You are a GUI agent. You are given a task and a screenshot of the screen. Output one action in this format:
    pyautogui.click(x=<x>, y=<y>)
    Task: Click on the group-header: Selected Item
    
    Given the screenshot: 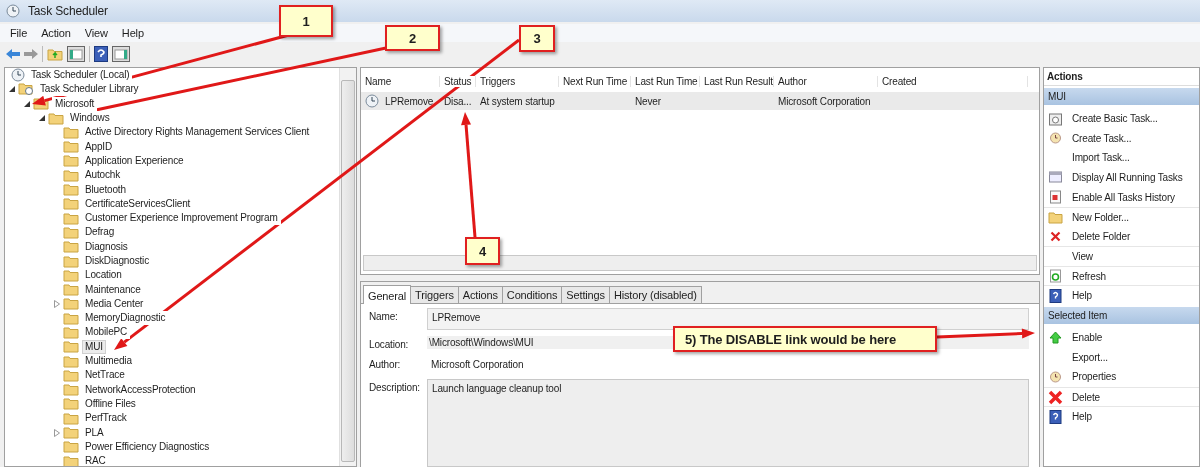 What is the action you would take?
    pyautogui.click(x=1121, y=315)
    